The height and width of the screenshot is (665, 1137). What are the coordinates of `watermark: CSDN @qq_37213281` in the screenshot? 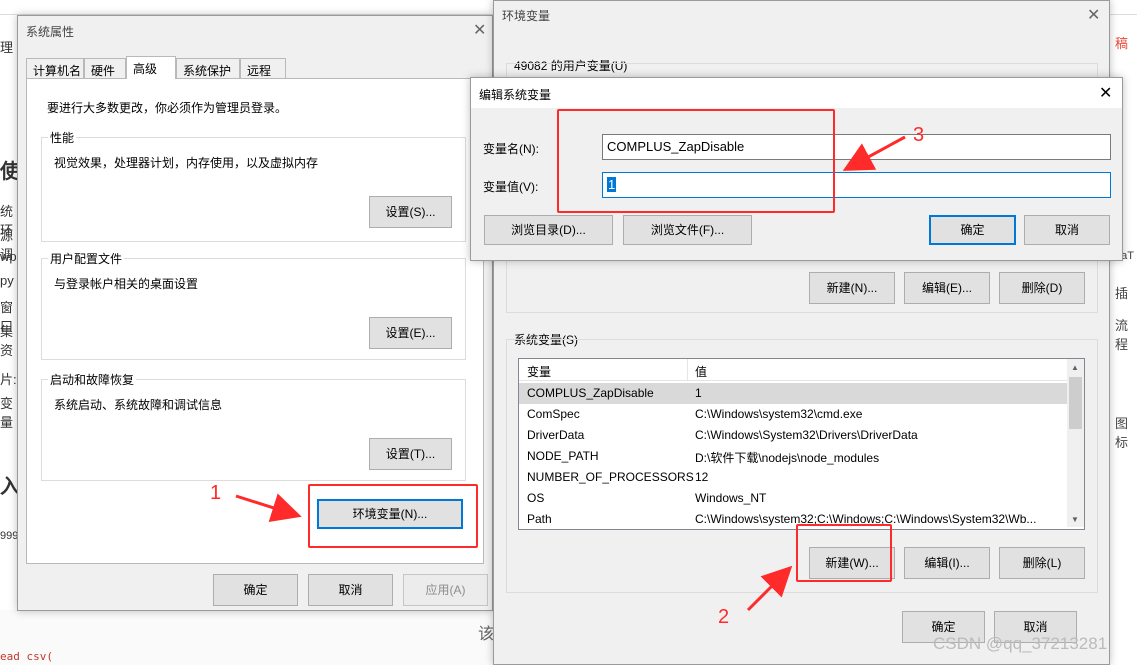 It's located at (1020, 643).